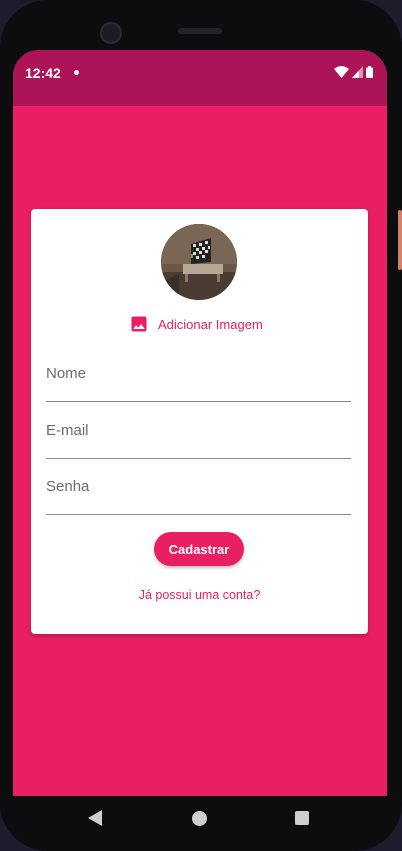 This screenshot has height=851, width=402. I want to click on status-bar: 12:42, so click(200, 78).